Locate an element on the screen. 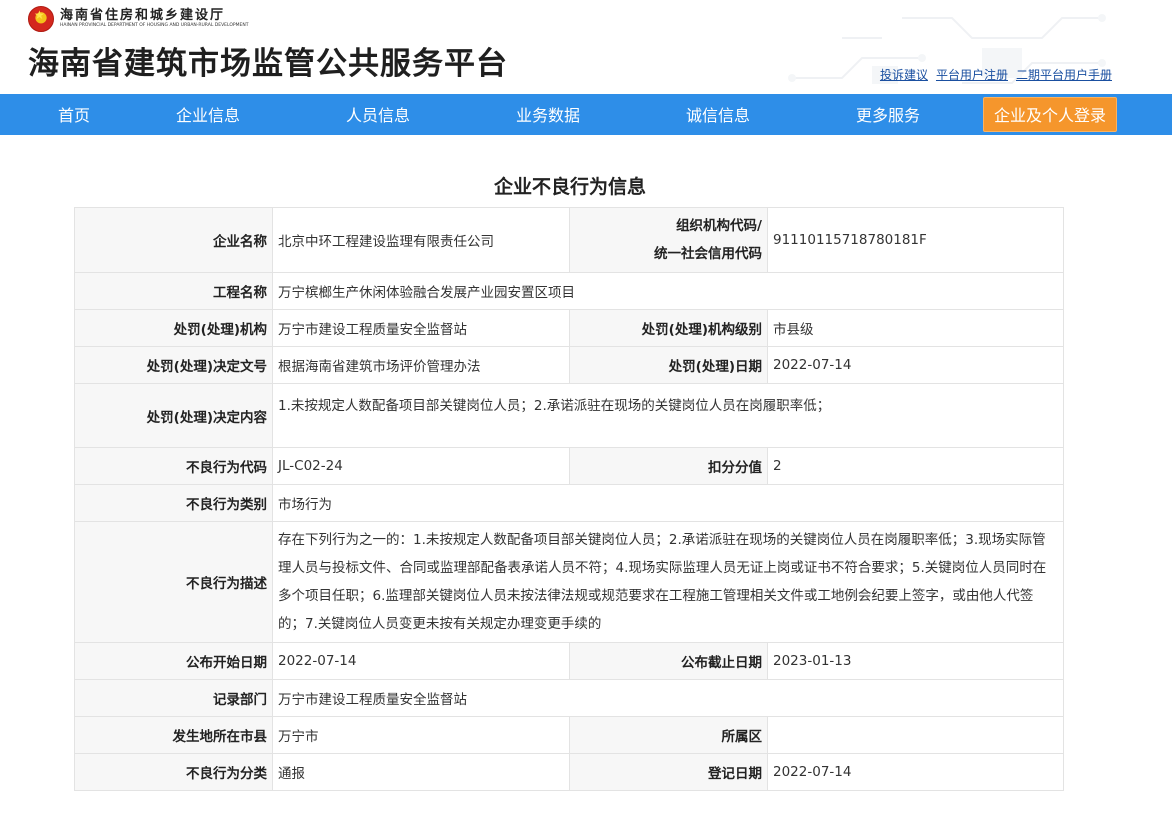 The width and height of the screenshot is (1172, 836). project-name-value: 万宁槟榔生产休闲体验融合发展产业园安置区项目 is located at coordinates (668, 291).